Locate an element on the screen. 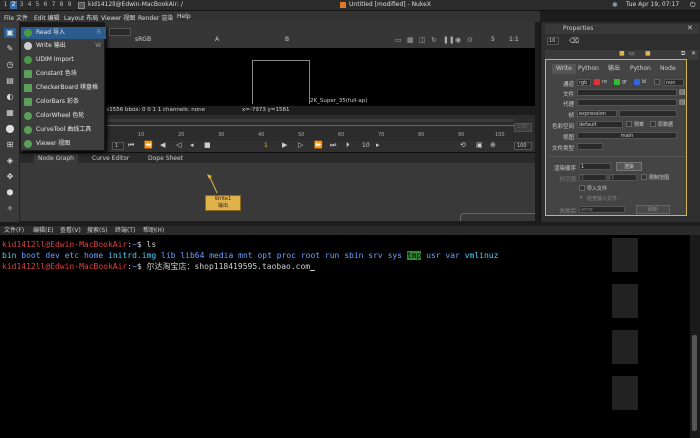  float-icon: ⧉ is located at coordinates (683, 54).